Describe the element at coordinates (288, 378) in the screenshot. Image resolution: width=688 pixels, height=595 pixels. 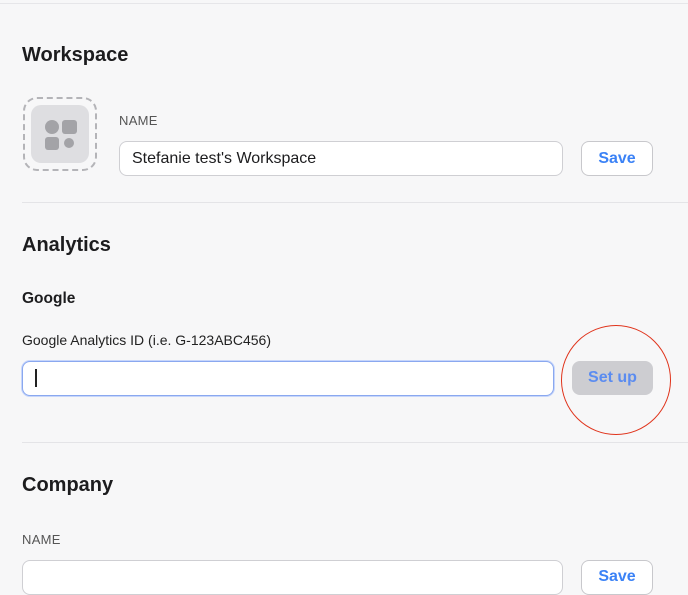
I see `google-analytics-id-input` at that location.